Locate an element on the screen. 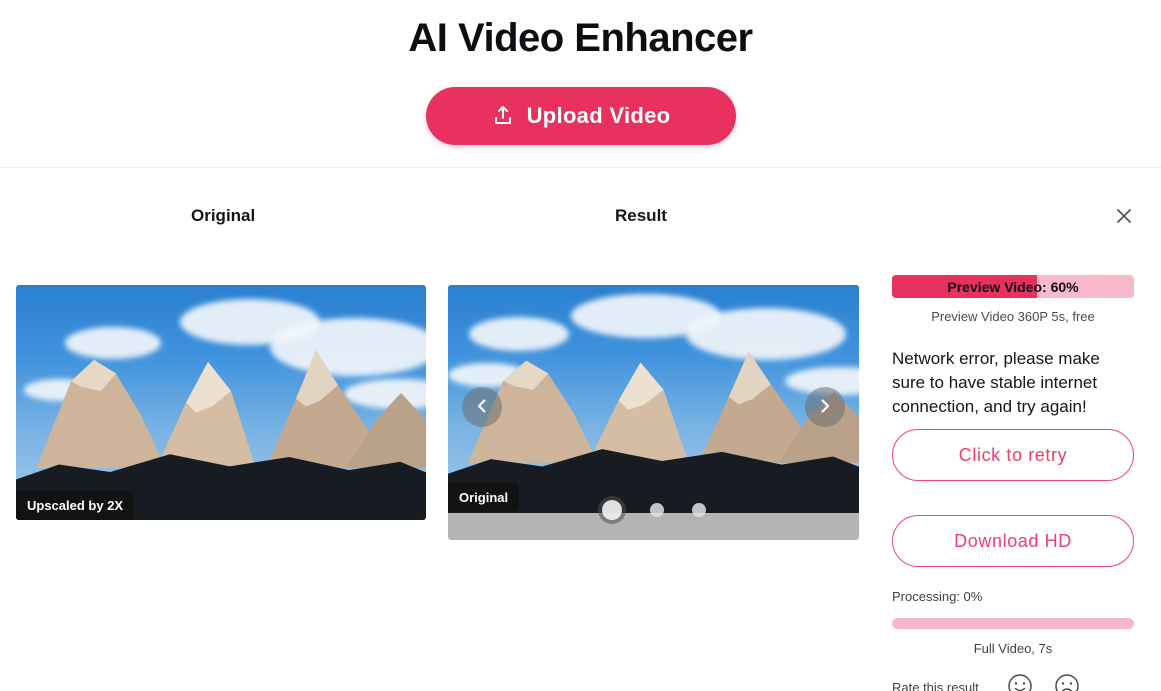  download-hd-button: Download HD is located at coordinates (1013, 541).